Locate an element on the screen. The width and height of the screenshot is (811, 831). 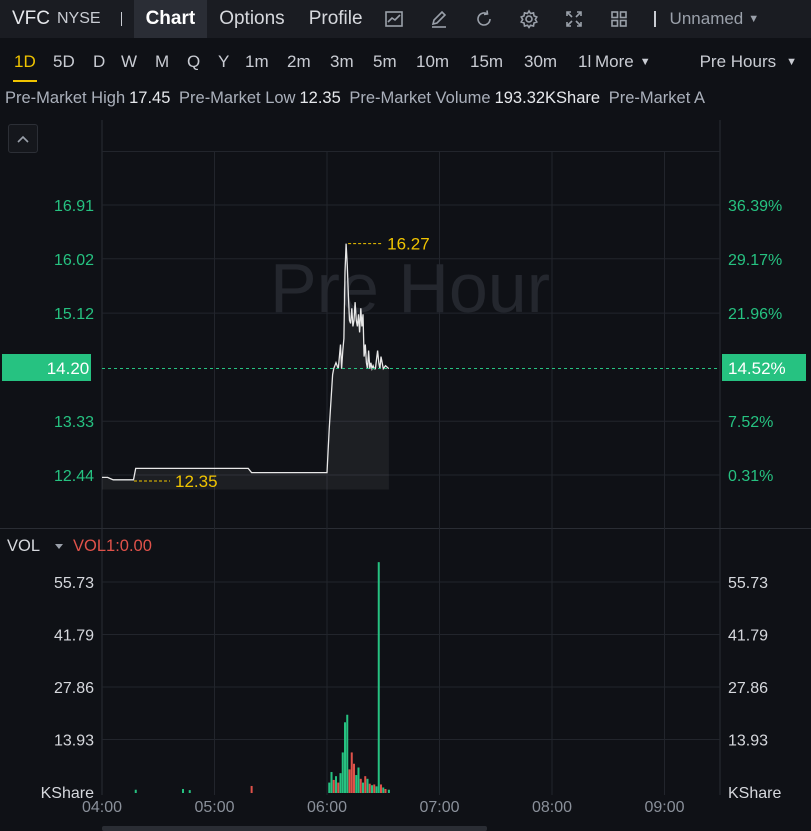
current-price-label: 14.20 is located at coordinates (68, 368).